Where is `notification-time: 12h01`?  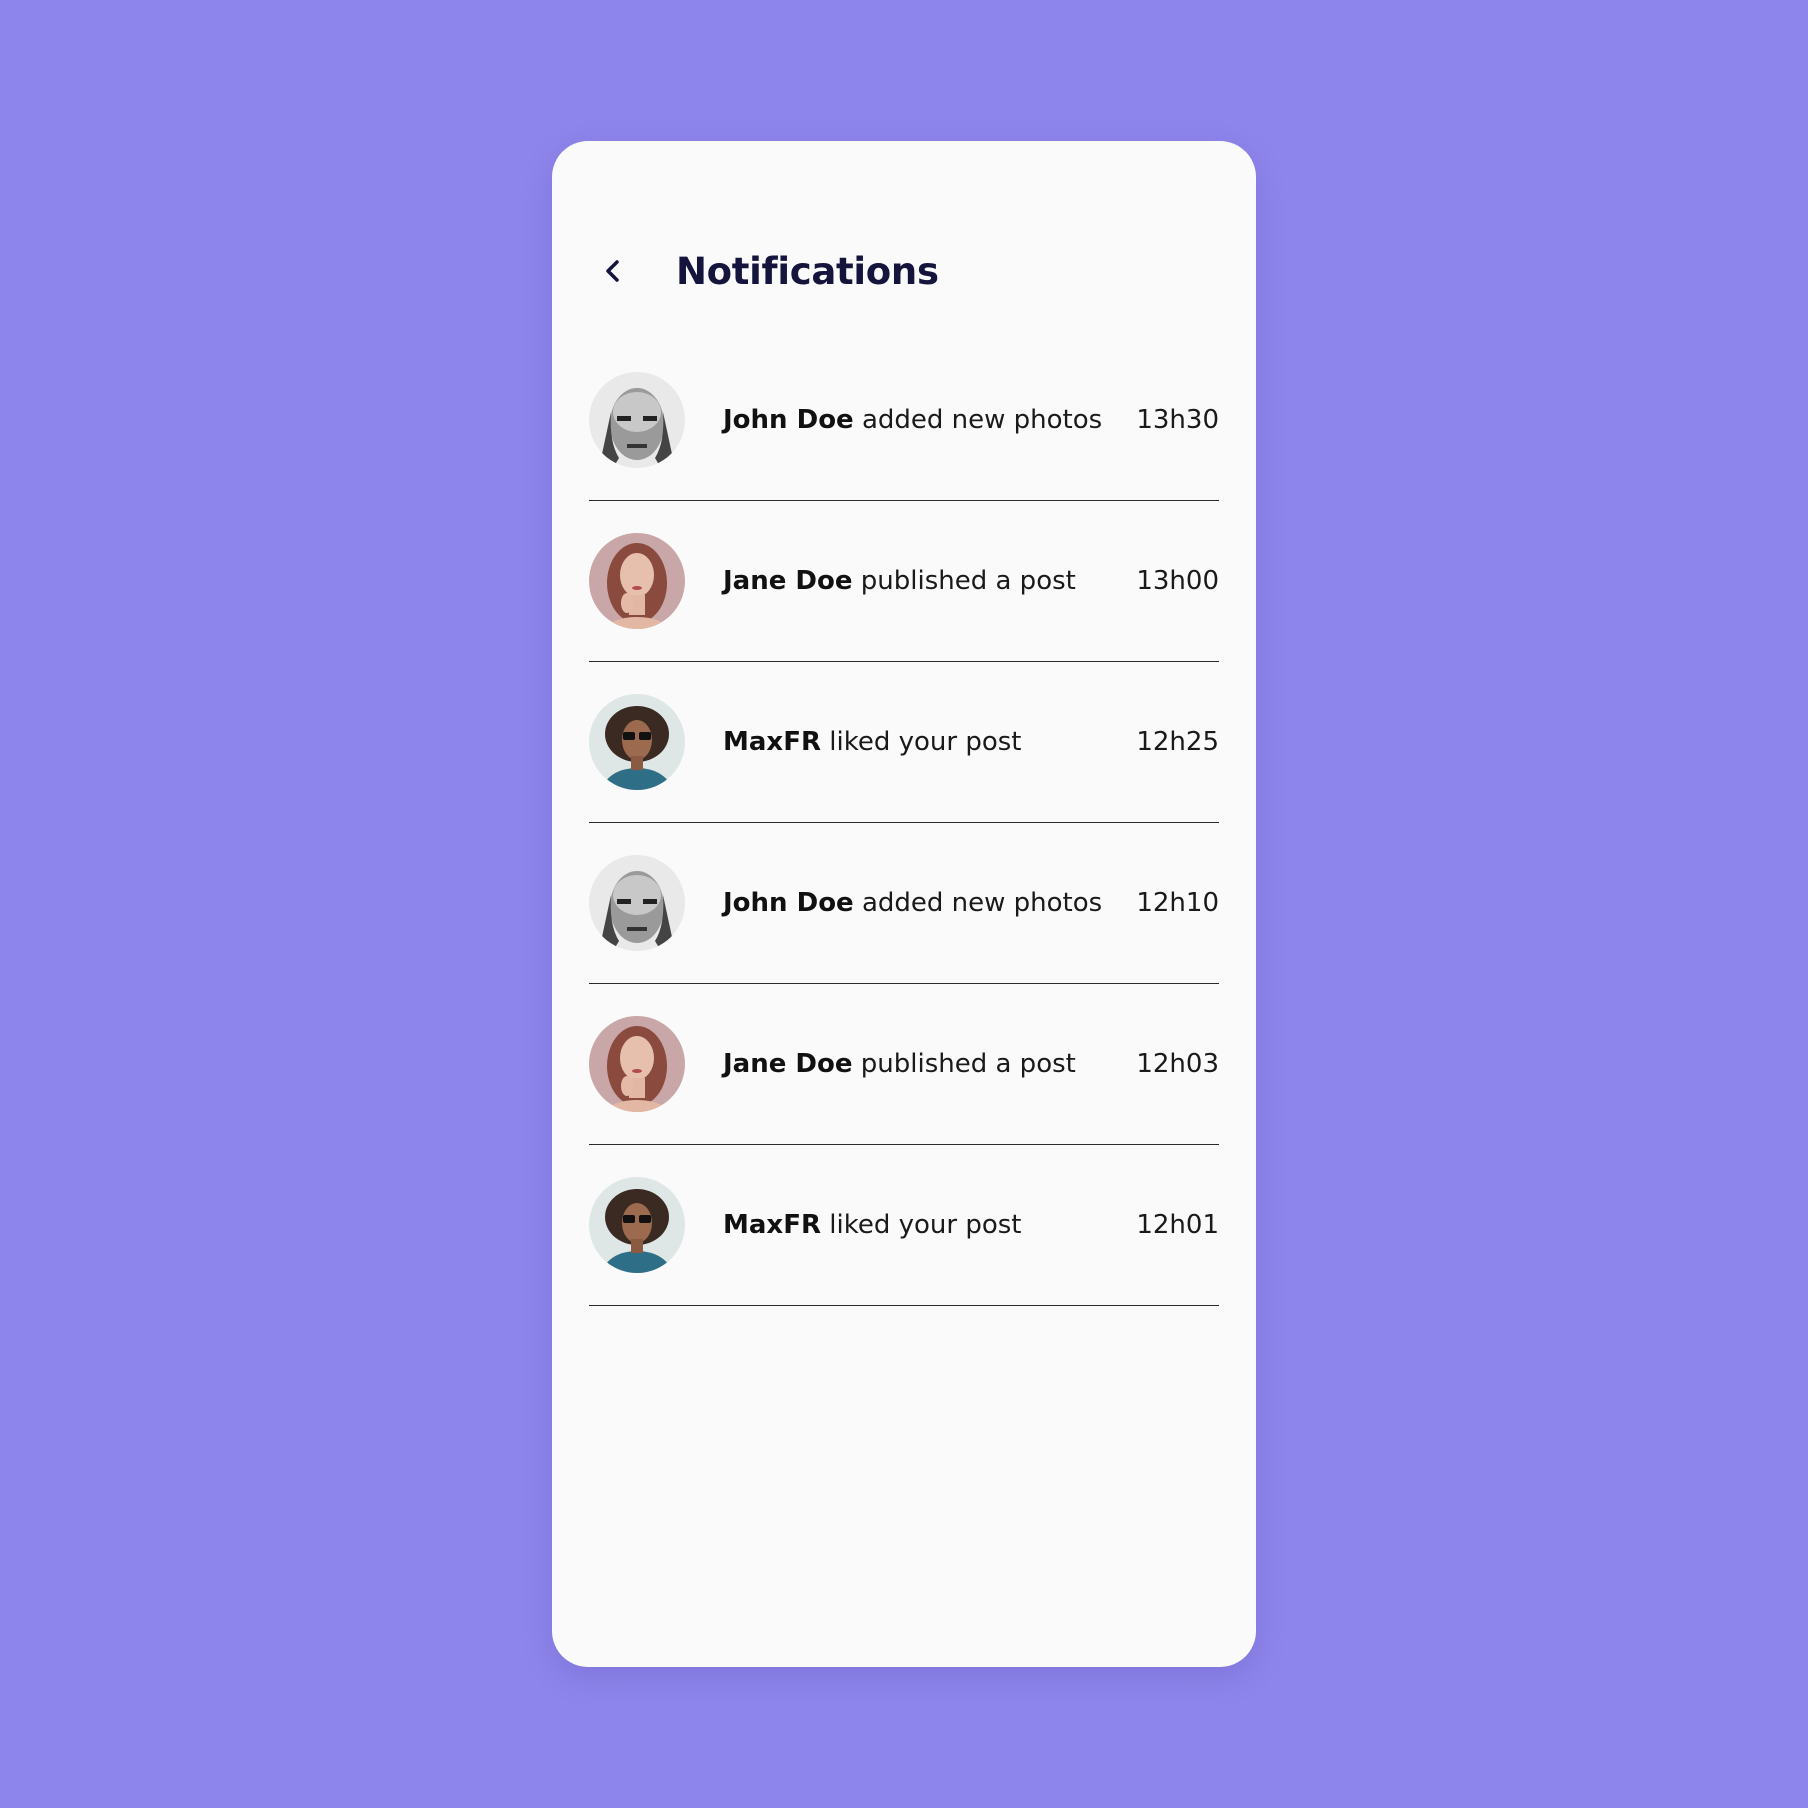 notification-time: 12h01 is located at coordinates (1177, 1225).